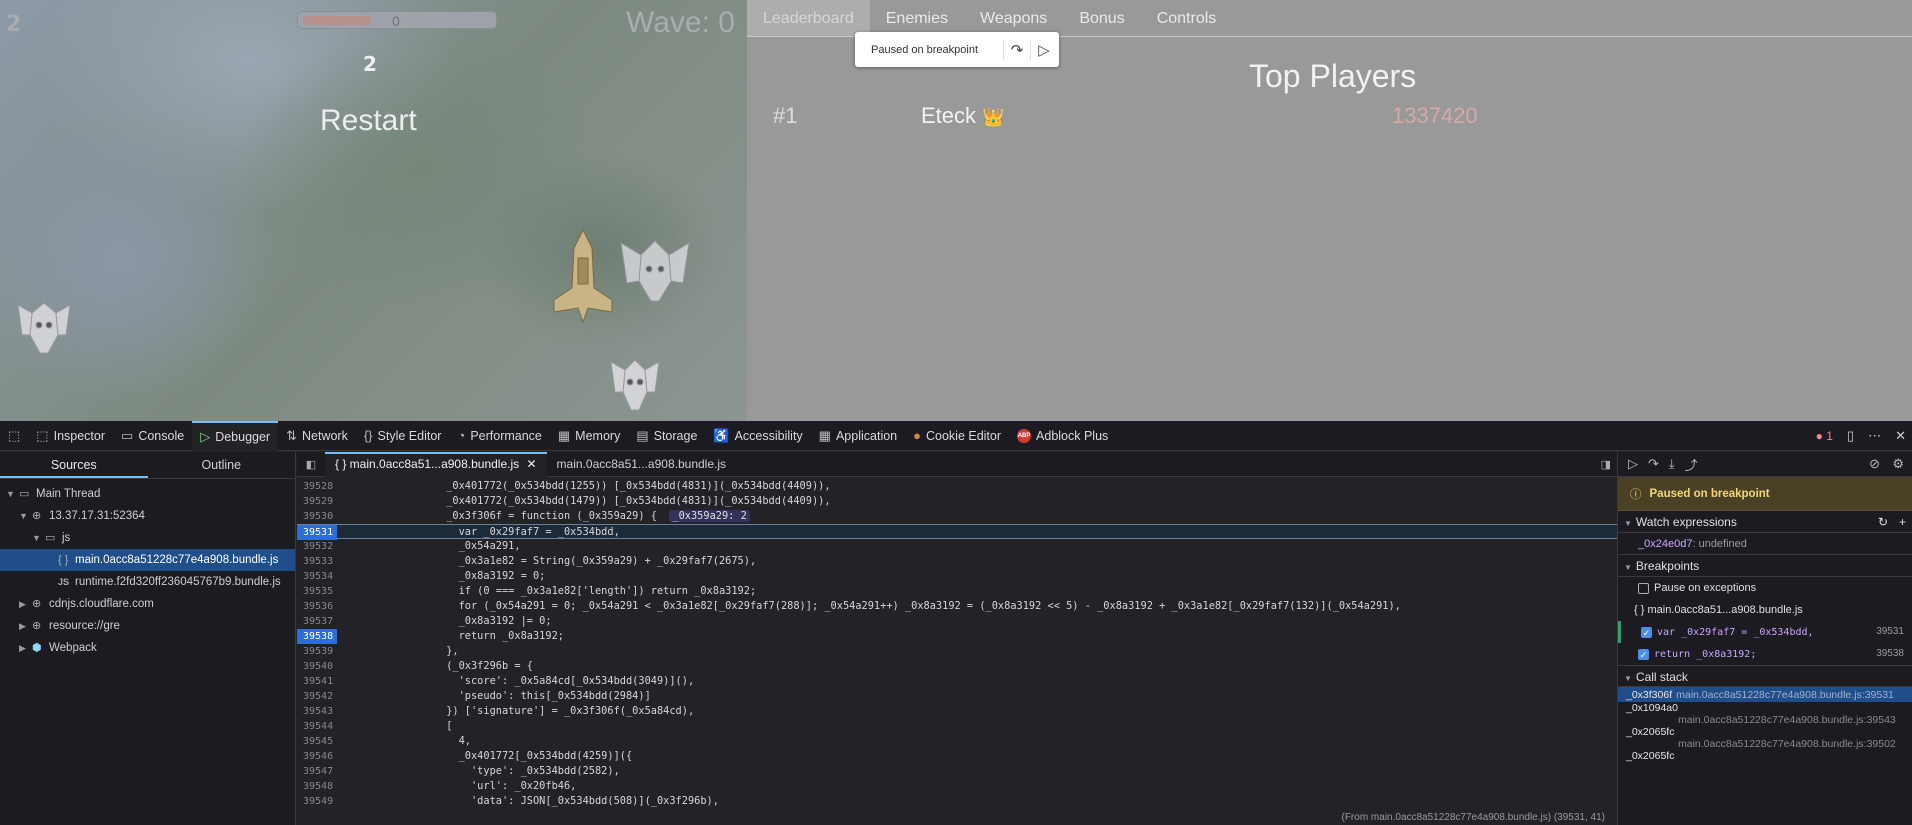 Image resolution: width=1912 pixels, height=825 pixels. Describe the element at coordinates (222, 465) in the screenshot. I see `tab-outline: Outline` at that location.